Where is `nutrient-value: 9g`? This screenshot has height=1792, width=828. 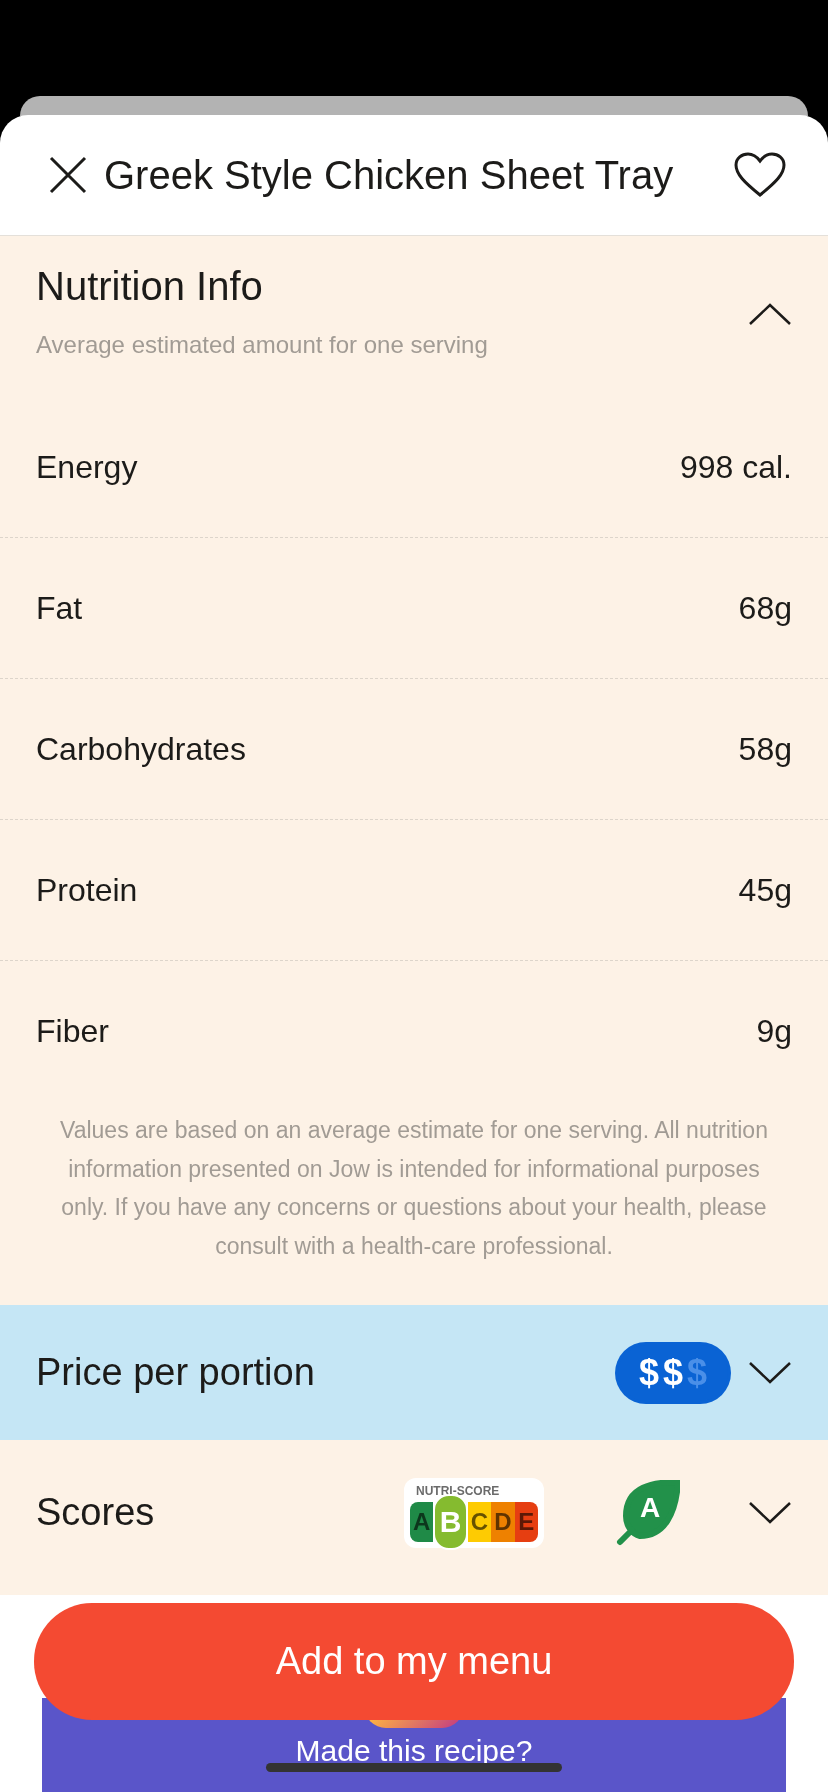 nutrient-value: 9g is located at coordinates (774, 1031).